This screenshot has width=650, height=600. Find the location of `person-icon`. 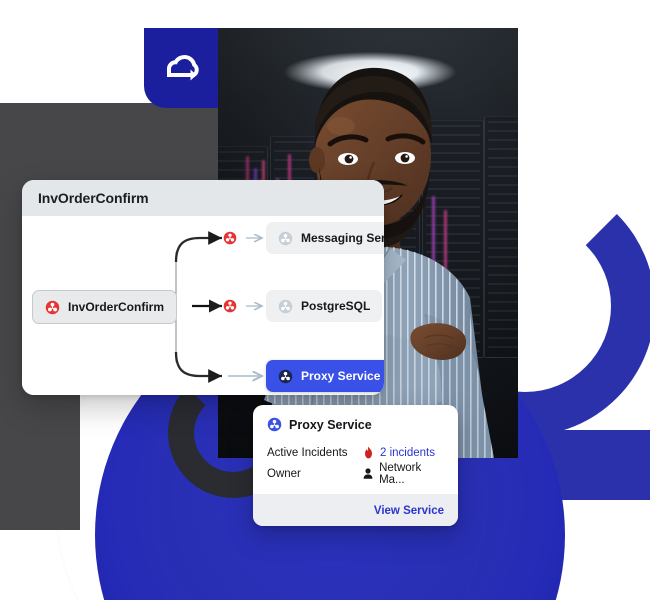

person-icon is located at coordinates (368, 473).